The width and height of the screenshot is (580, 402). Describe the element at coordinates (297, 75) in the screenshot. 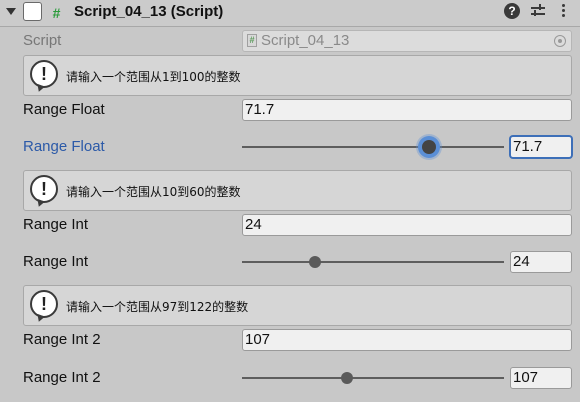

I see `help-box: ! 请输入一个范围从1到100的整数` at that location.